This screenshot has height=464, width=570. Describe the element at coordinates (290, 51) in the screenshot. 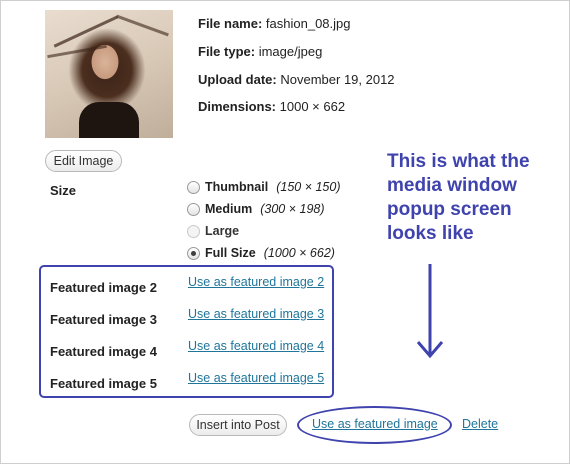

I see `file-type-value: image/jpeg` at that location.